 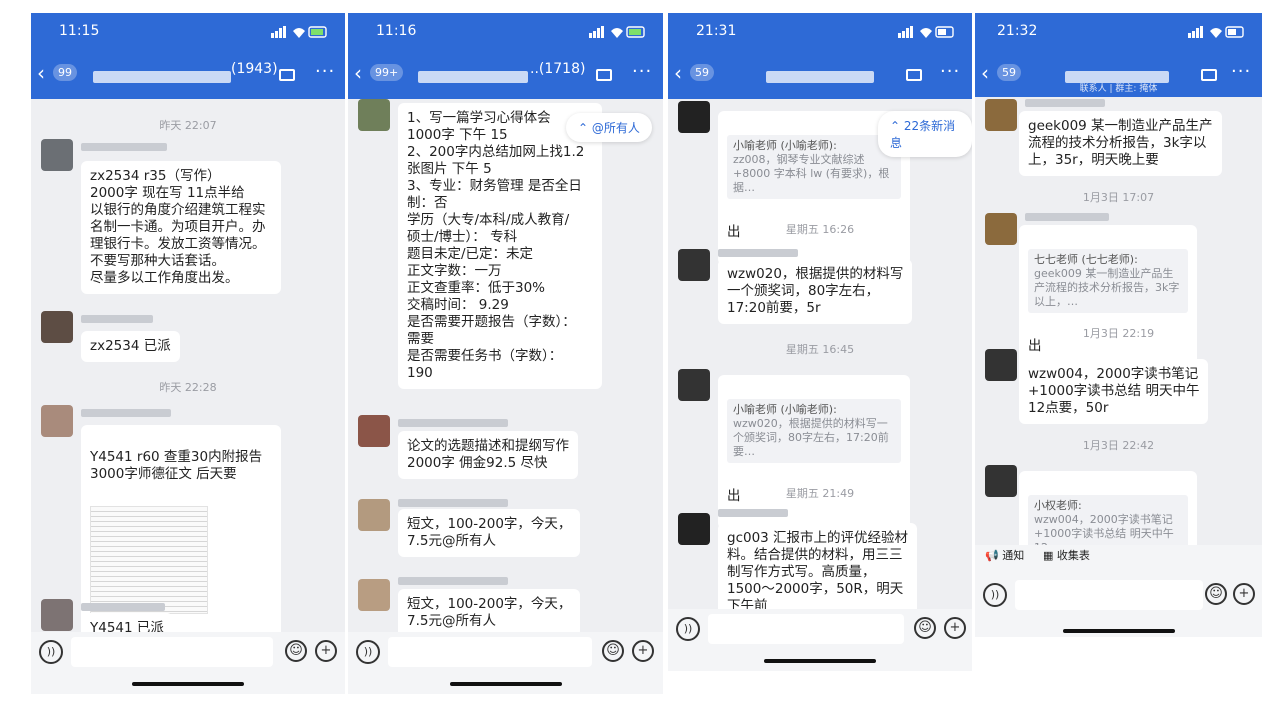 What do you see at coordinates (149, 560) in the screenshot?
I see `report-document-image` at bounding box center [149, 560].